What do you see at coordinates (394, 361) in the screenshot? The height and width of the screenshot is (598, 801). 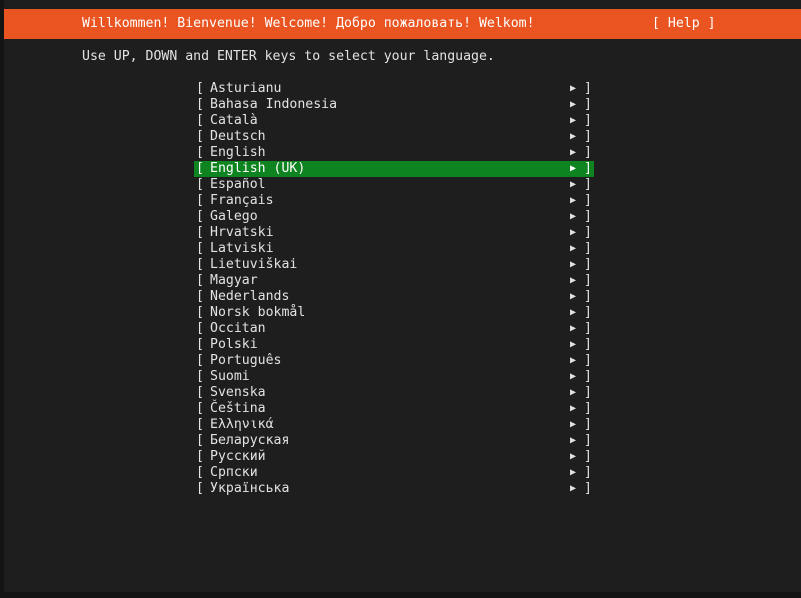 I see `language-option: [Português ▶]` at bounding box center [394, 361].